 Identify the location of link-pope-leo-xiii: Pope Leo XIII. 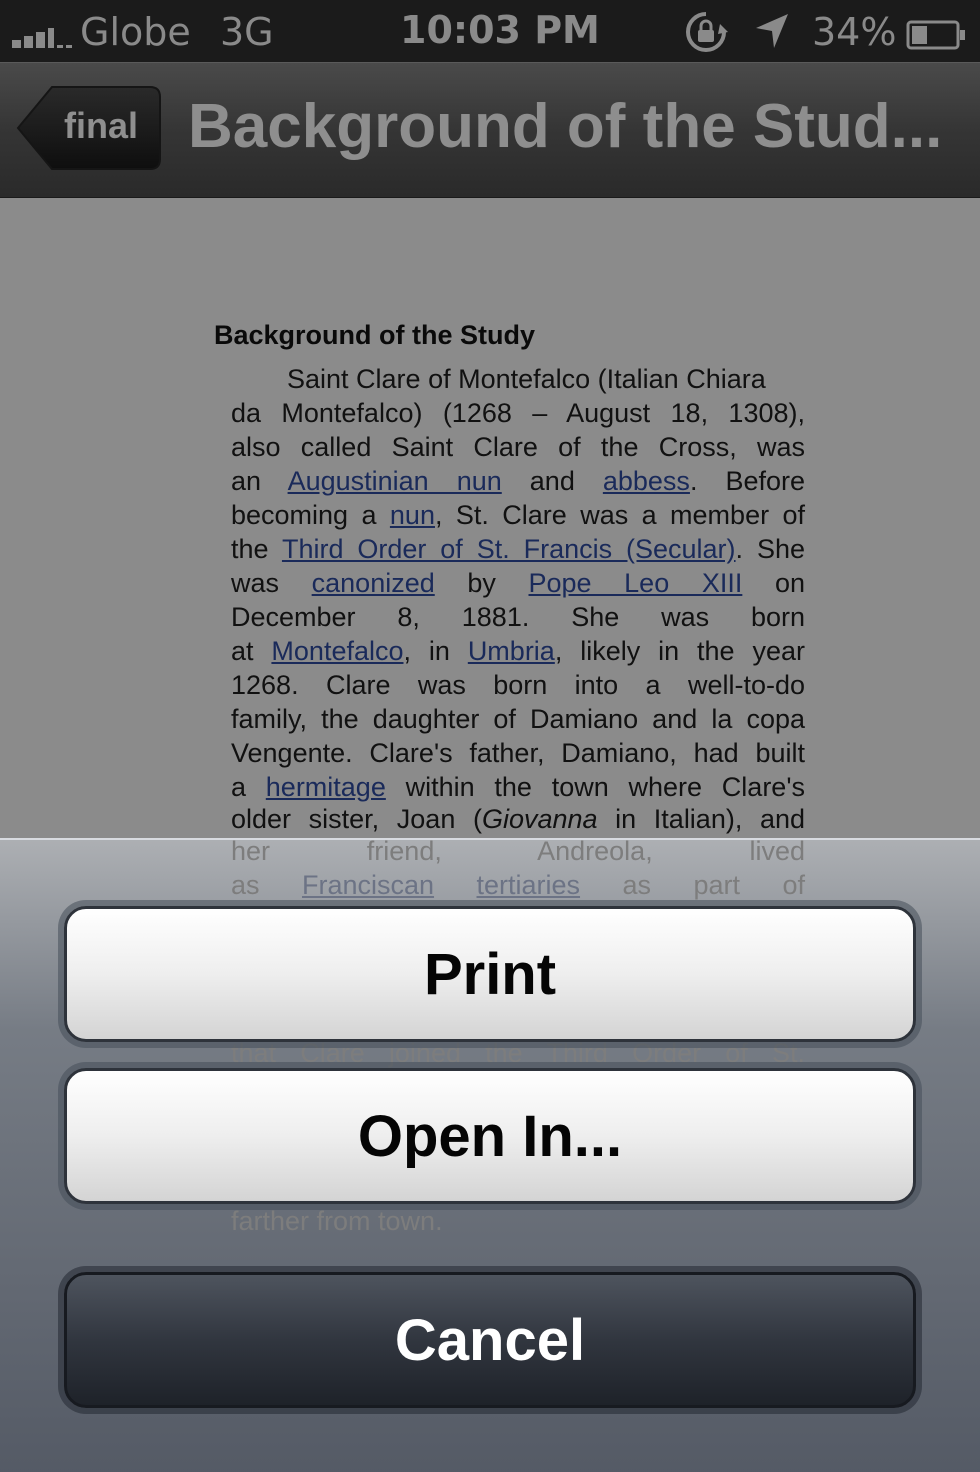
(636, 583).